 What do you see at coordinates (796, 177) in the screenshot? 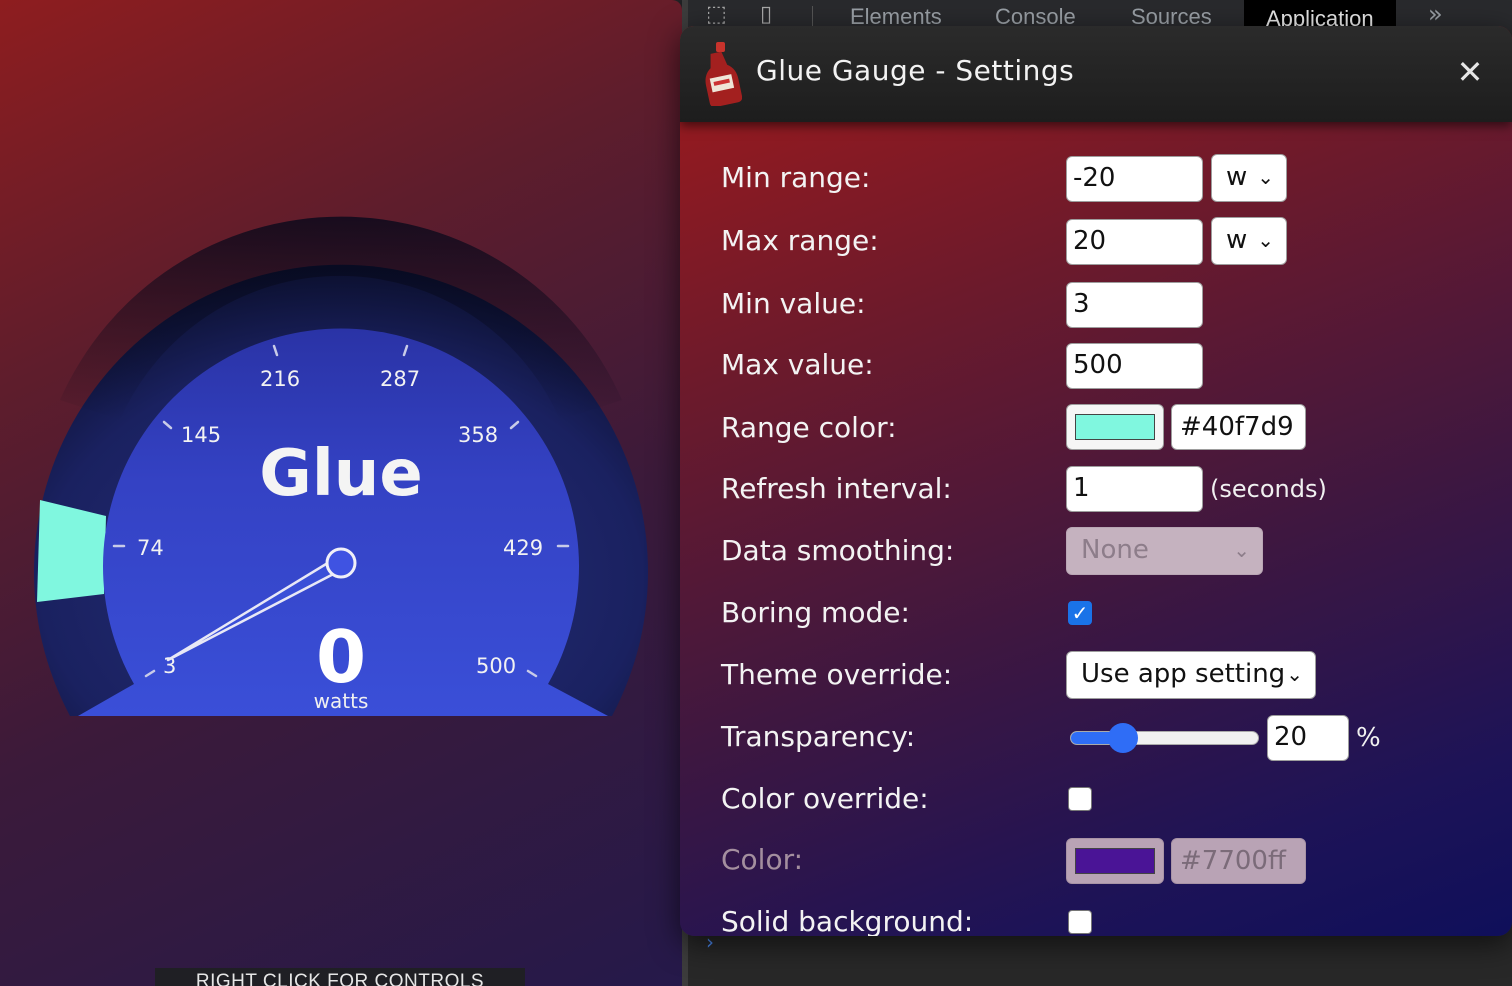
I see `min-range-label: Min range:` at bounding box center [796, 177].